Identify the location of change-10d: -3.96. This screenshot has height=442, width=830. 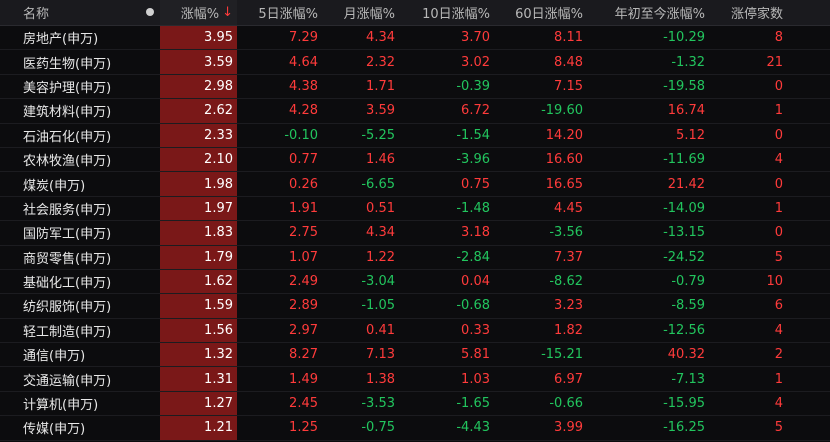
(473, 160).